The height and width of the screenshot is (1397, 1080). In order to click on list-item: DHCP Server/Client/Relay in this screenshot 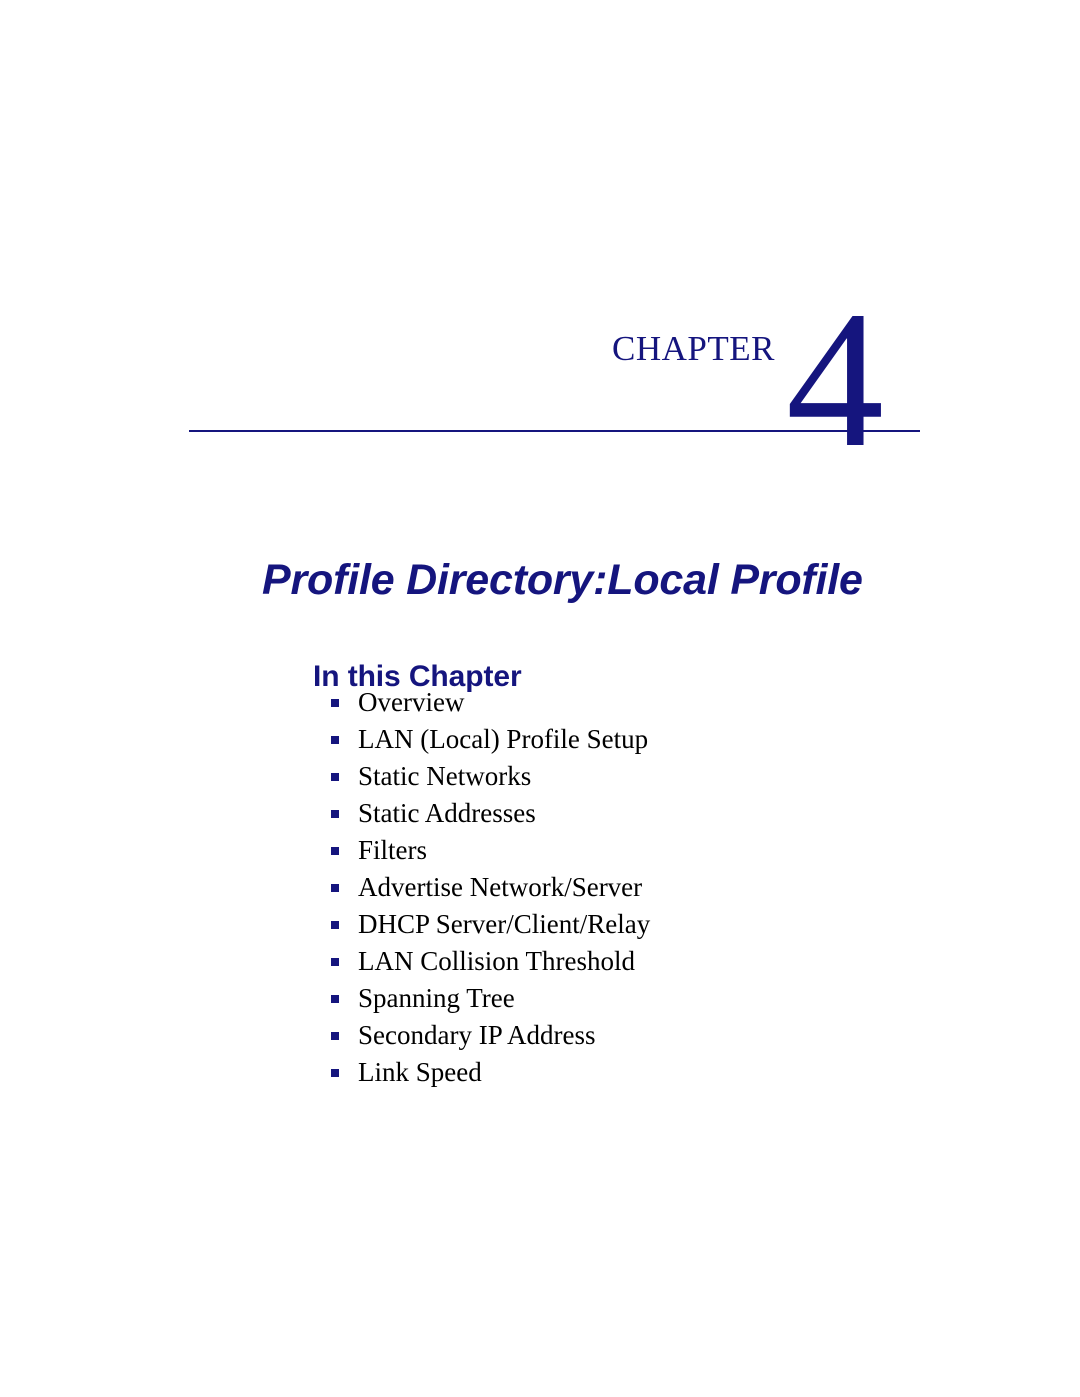, I will do `click(490, 924)`.